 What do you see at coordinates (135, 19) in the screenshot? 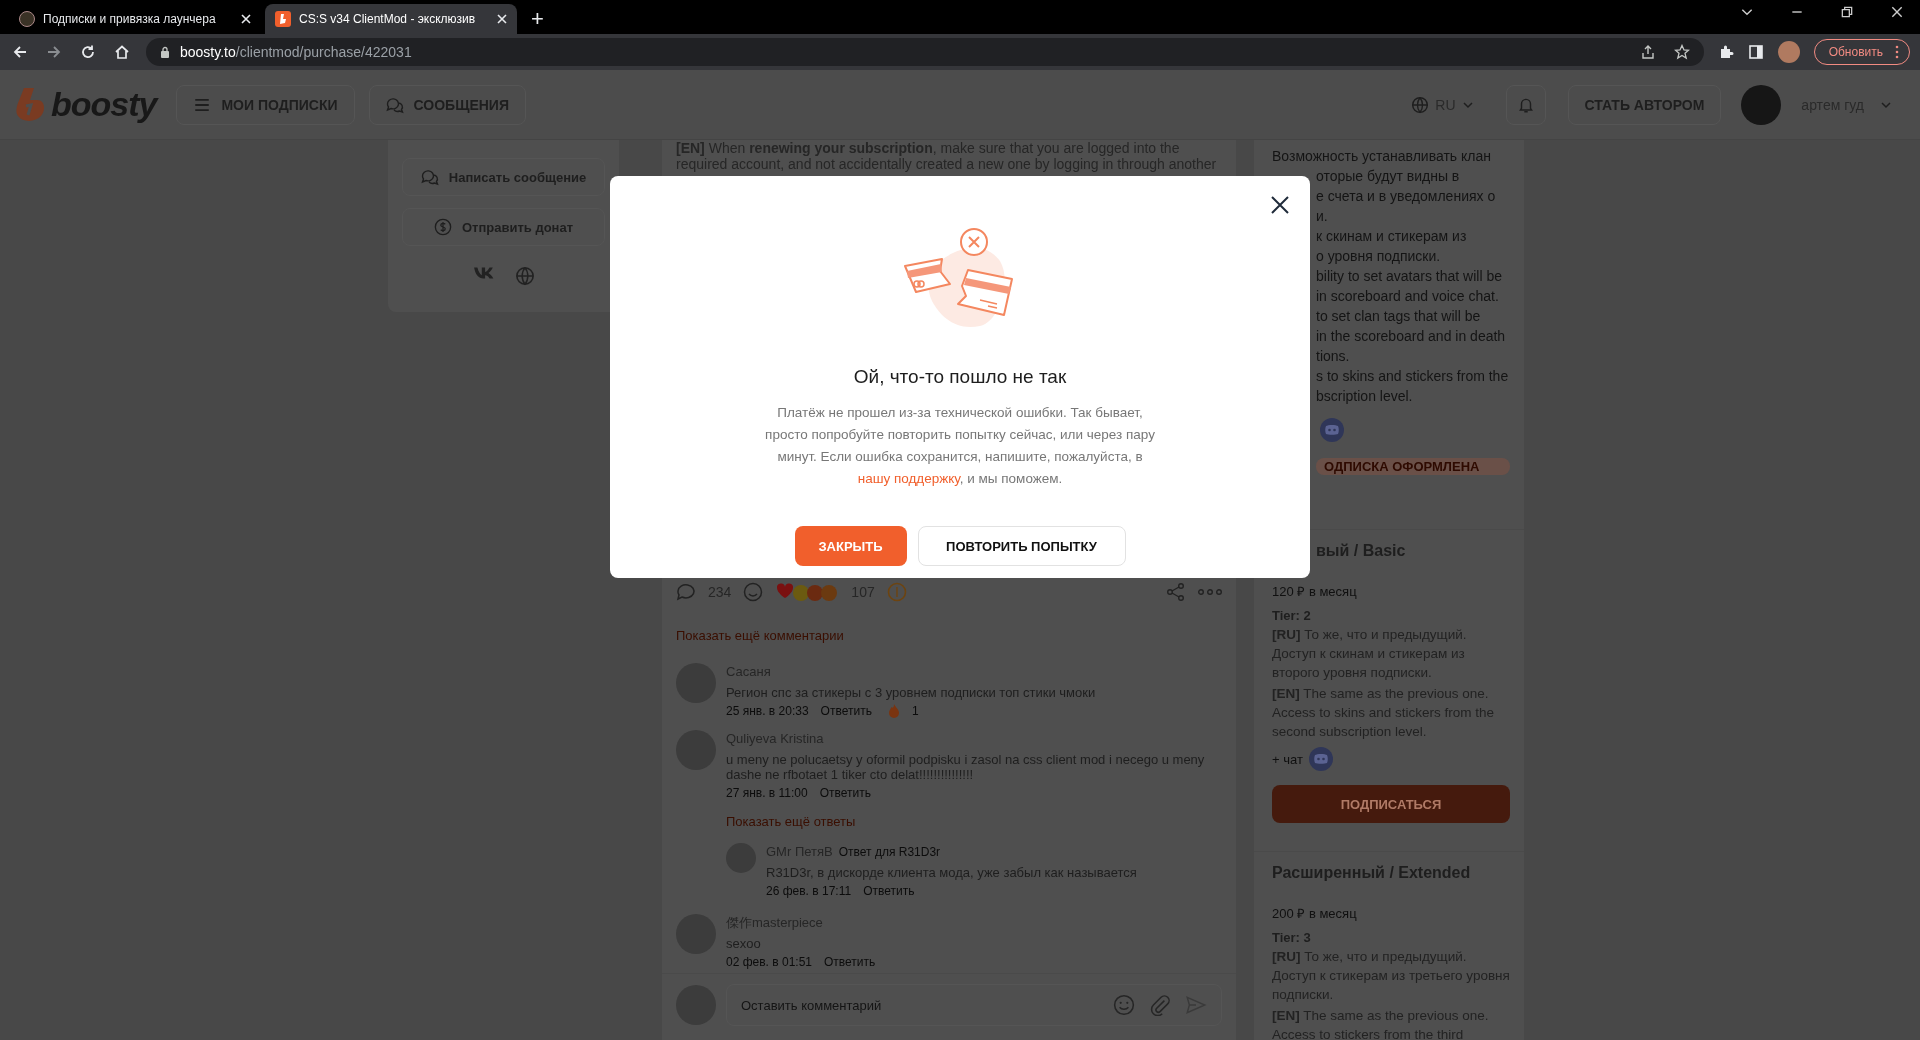
I see `browser-tab: Подписки и привязка лаунчера` at bounding box center [135, 19].